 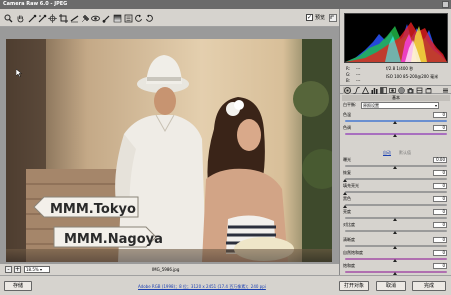 What do you see at coordinates (8, 269) in the screenshot?
I see `zoom-out-button: -` at bounding box center [8, 269].